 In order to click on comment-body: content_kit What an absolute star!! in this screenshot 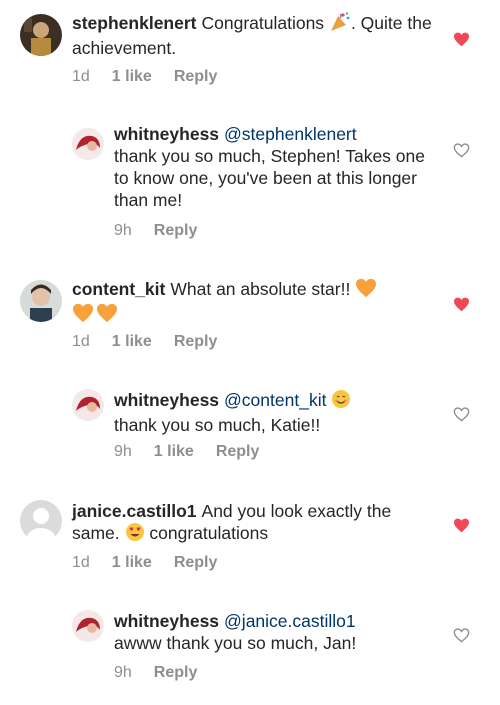, I will do `click(257, 303)`.